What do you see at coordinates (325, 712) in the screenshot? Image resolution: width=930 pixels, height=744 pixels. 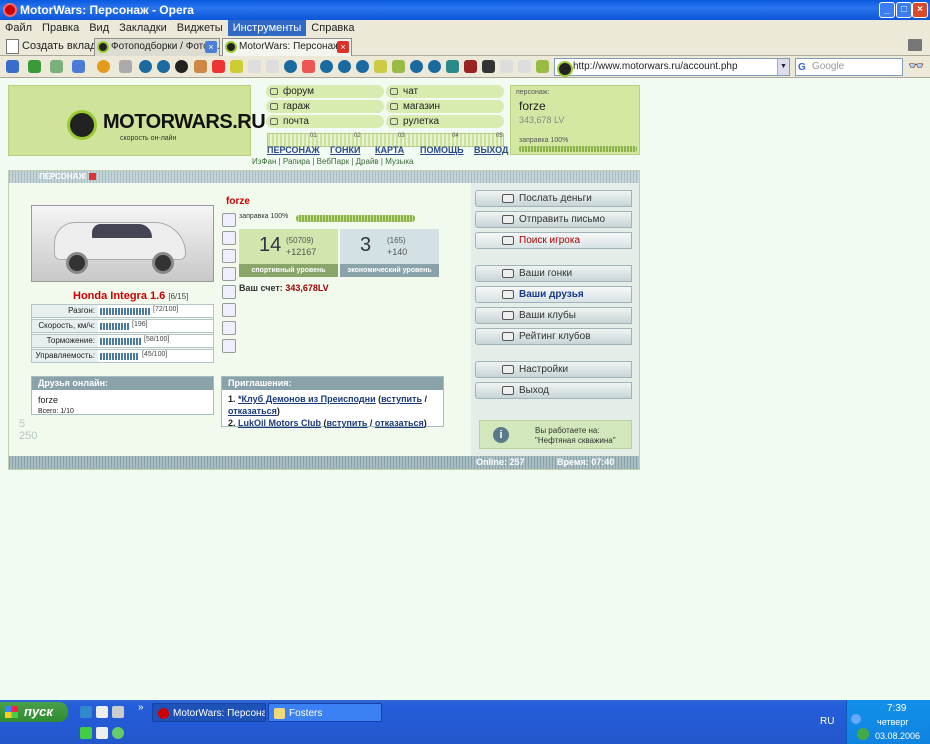 I see `task-fosters: Fosters` at bounding box center [325, 712].